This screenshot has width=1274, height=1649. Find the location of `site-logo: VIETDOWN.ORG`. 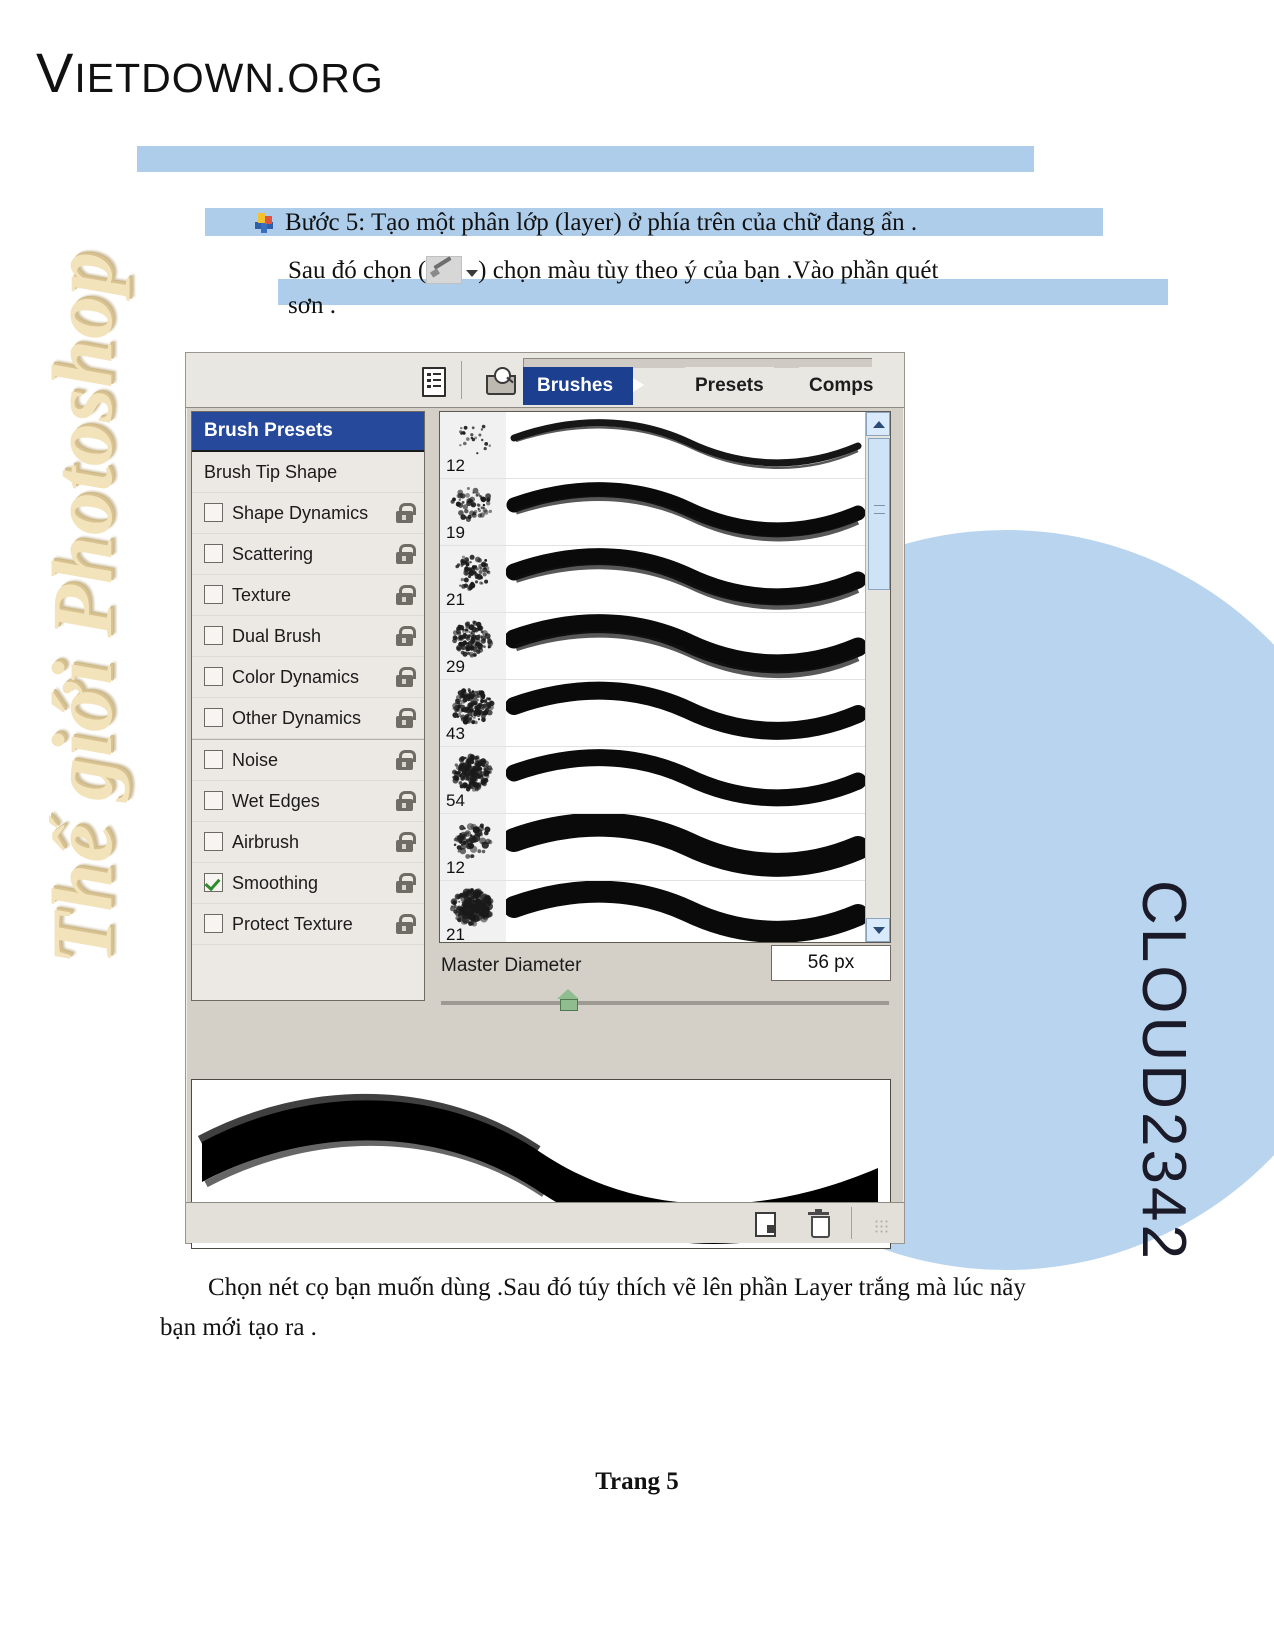

site-logo: VIETDOWN.ORG is located at coordinates (210, 72).